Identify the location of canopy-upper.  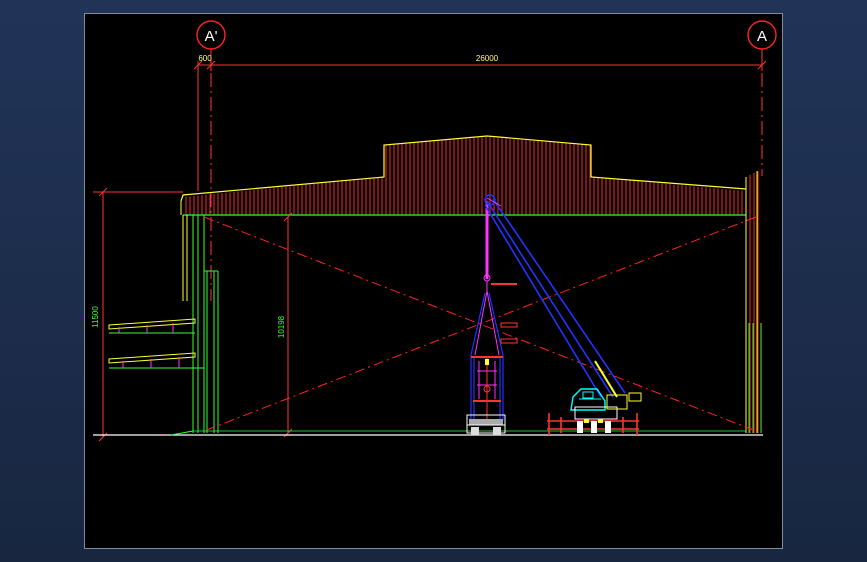
(152, 326).